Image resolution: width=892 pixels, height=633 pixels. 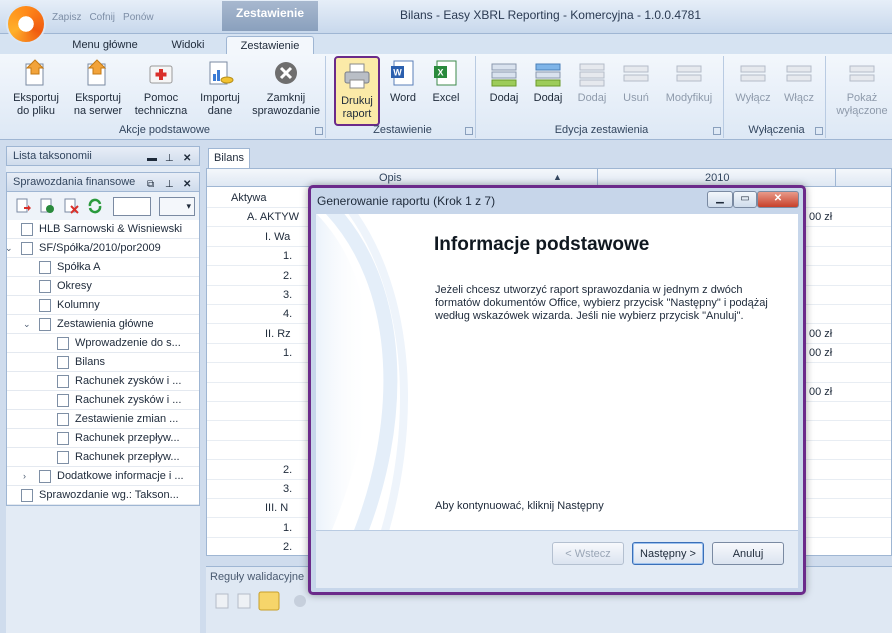 I want to click on ribbon-tab-strip: Menu główne Widoki Zestawienie, so click(x=446, y=44).